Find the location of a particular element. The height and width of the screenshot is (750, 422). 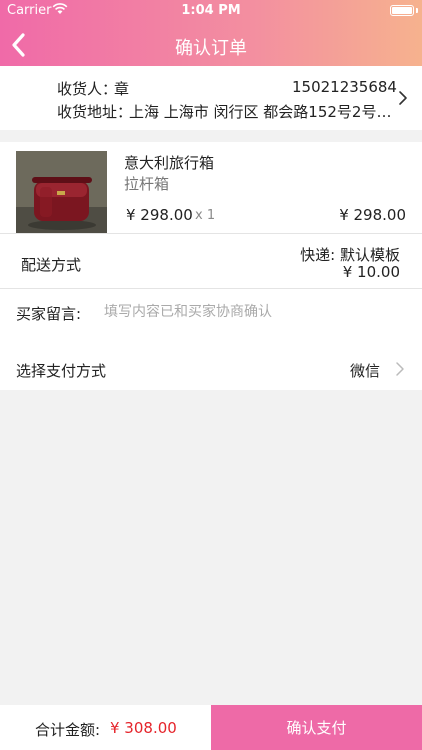

receiver-name: 章 is located at coordinates (122, 89).